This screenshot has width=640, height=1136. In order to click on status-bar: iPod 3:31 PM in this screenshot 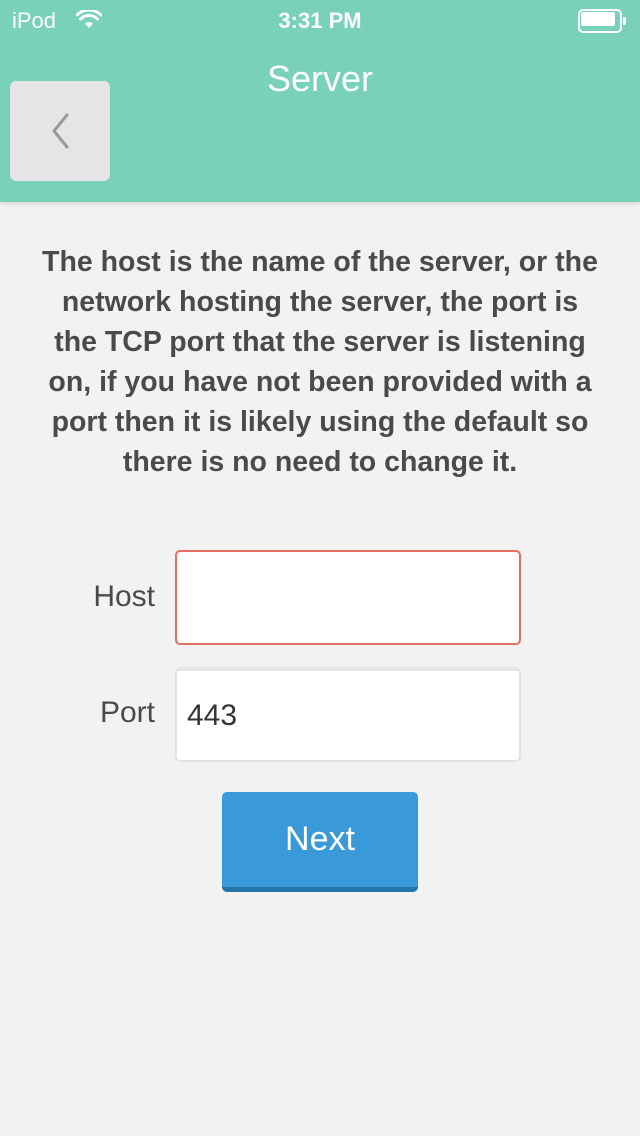, I will do `click(320, 20)`.